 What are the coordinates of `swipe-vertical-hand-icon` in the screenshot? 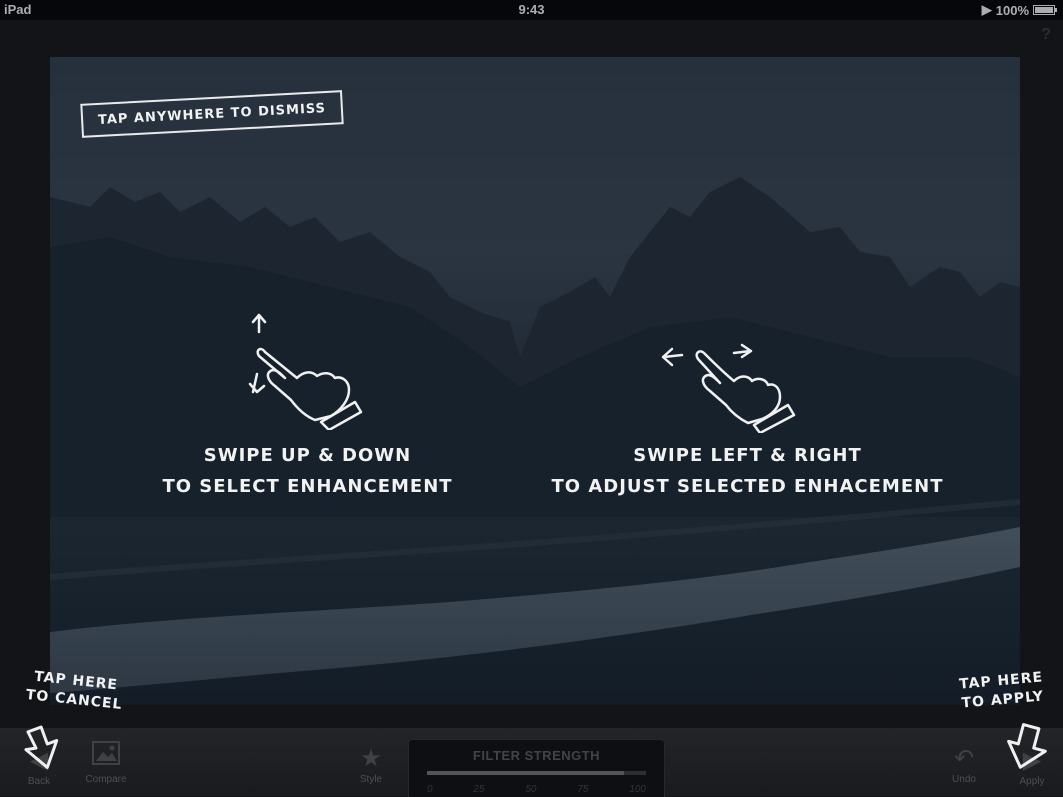 It's located at (305, 371).